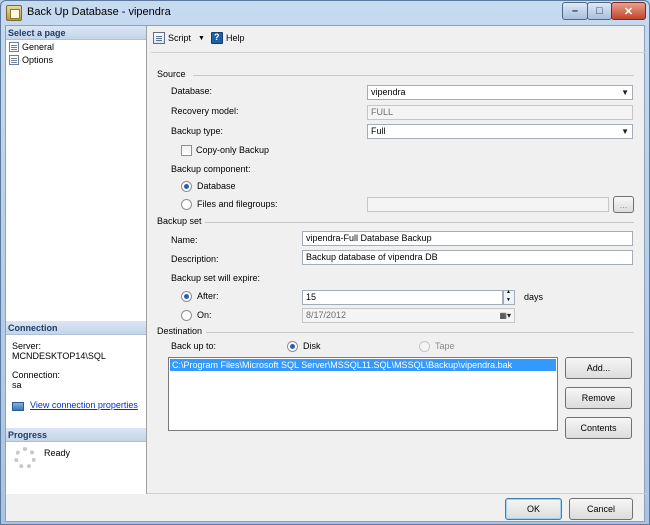 The image size is (650, 525). Describe the element at coordinates (598, 398) in the screenshot. I see `remove-destination-button: Remove` at that location.